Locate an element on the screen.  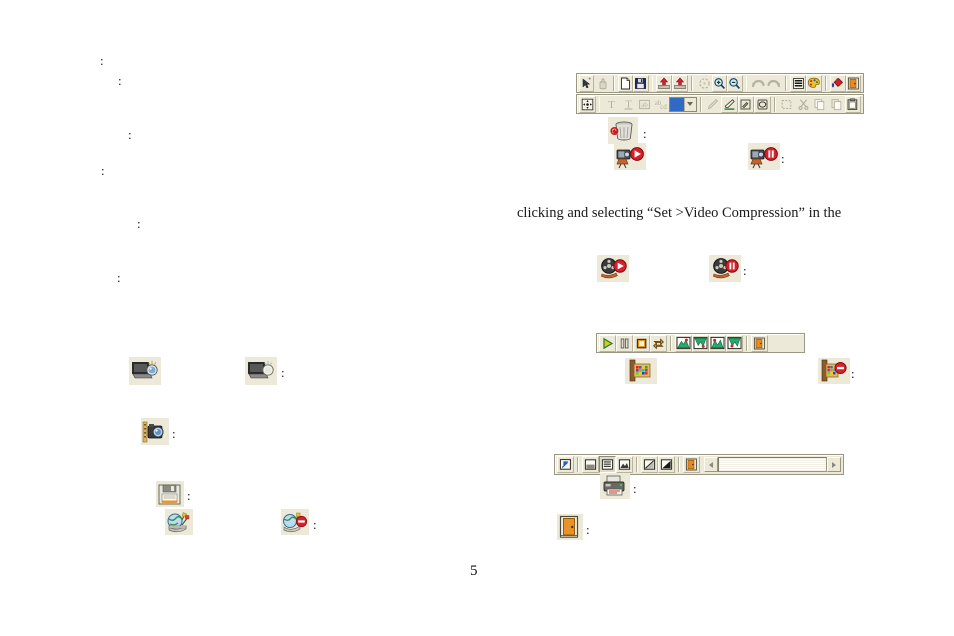
play-green-icon is located at coordinates (607, 343).